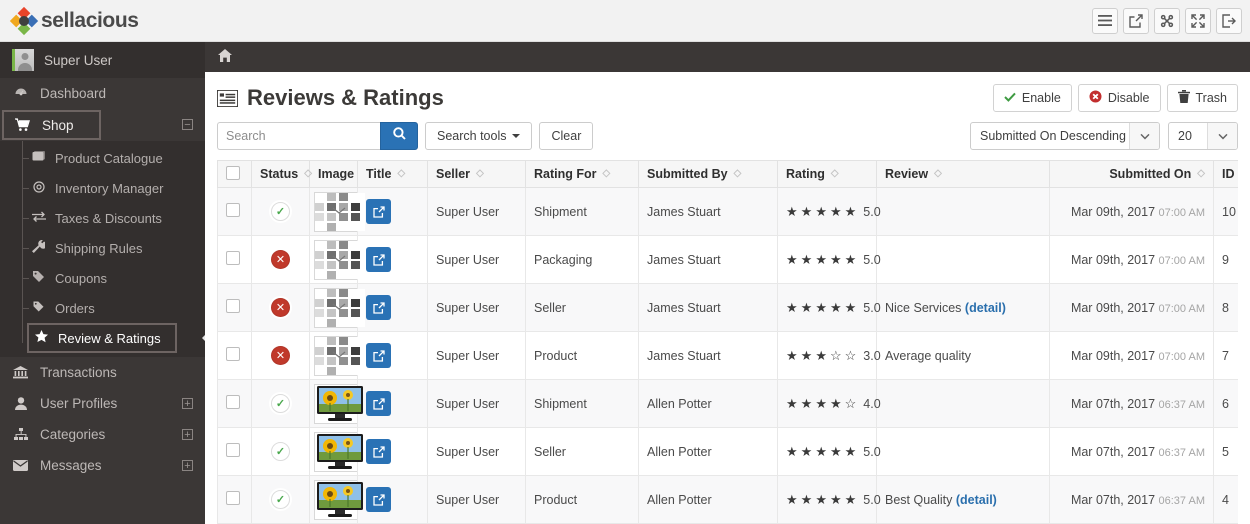  Describe the element at coordinates (38, 308) in the screenshot. I see `tag-icon` at that location.